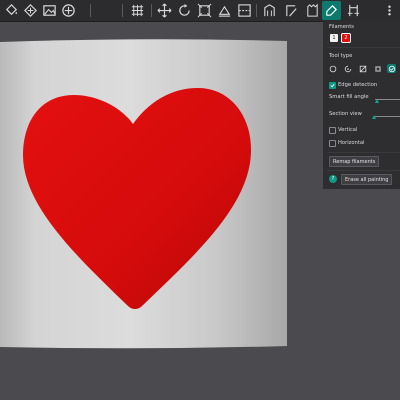  What do you see at coordinates (204, 10) in the screenshot?
I see `scale-icon` at bounding box center [204, 10].